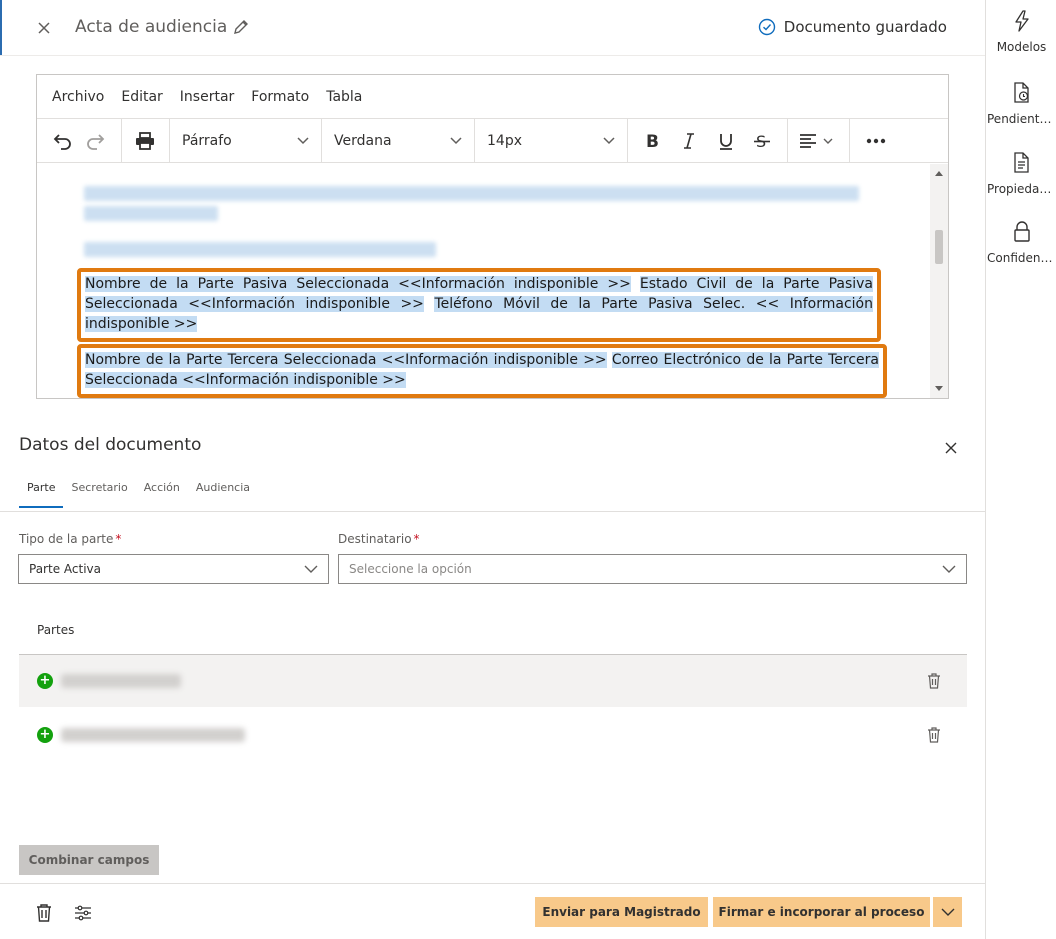  What do you see at coordinates (41, 492) in the screenshot?
I see `tab-parte: Parte` at bounding box center [41, 492].